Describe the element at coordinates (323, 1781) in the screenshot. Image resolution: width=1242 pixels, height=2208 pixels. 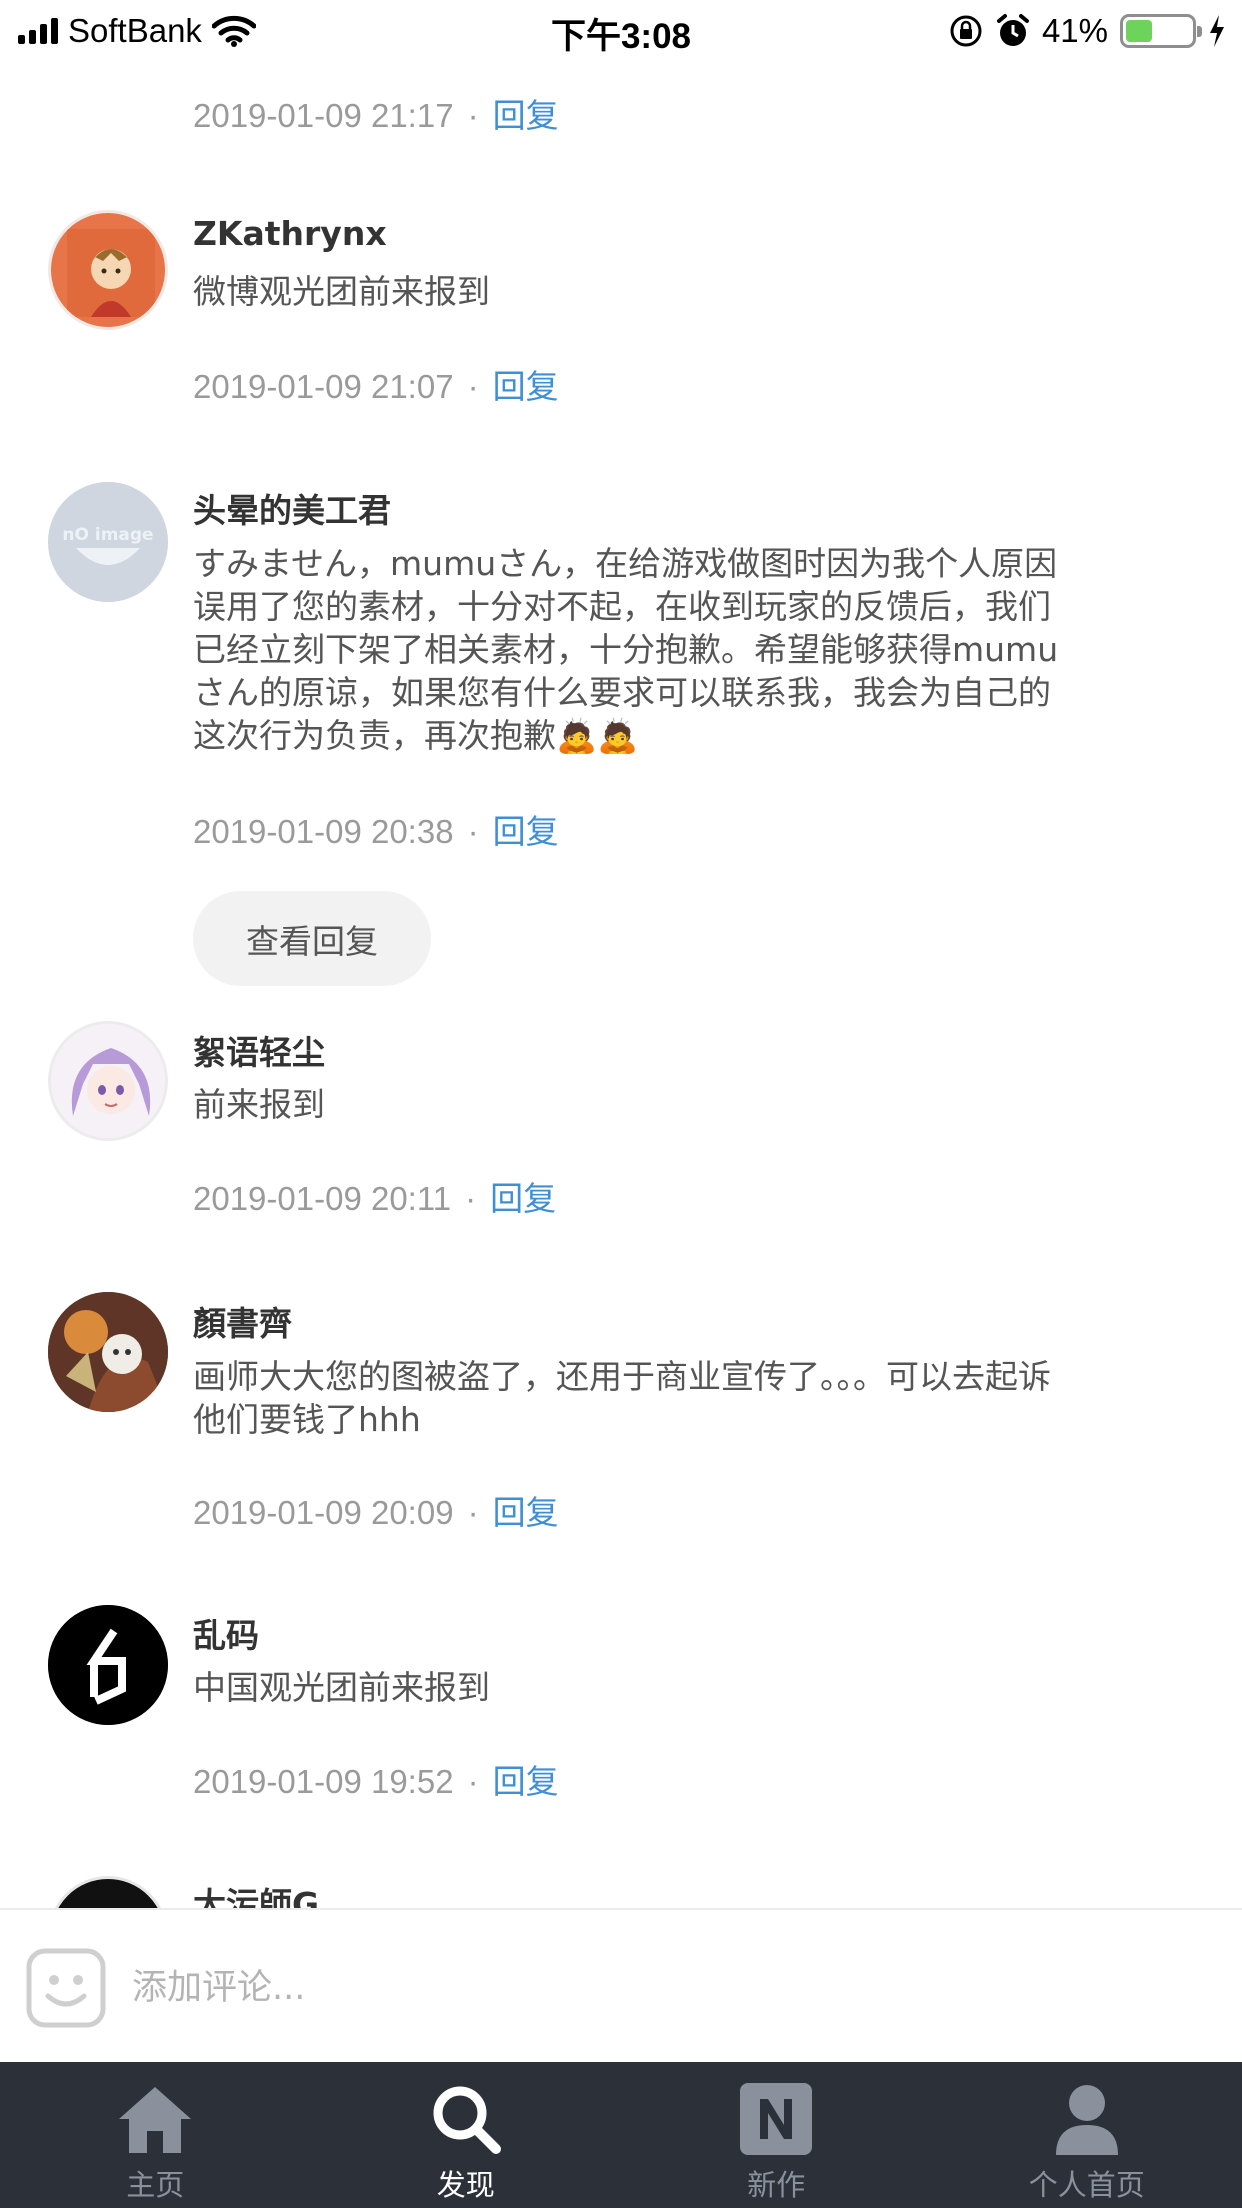
I see `comment-date: 2019-01-09 19:52` at that location.